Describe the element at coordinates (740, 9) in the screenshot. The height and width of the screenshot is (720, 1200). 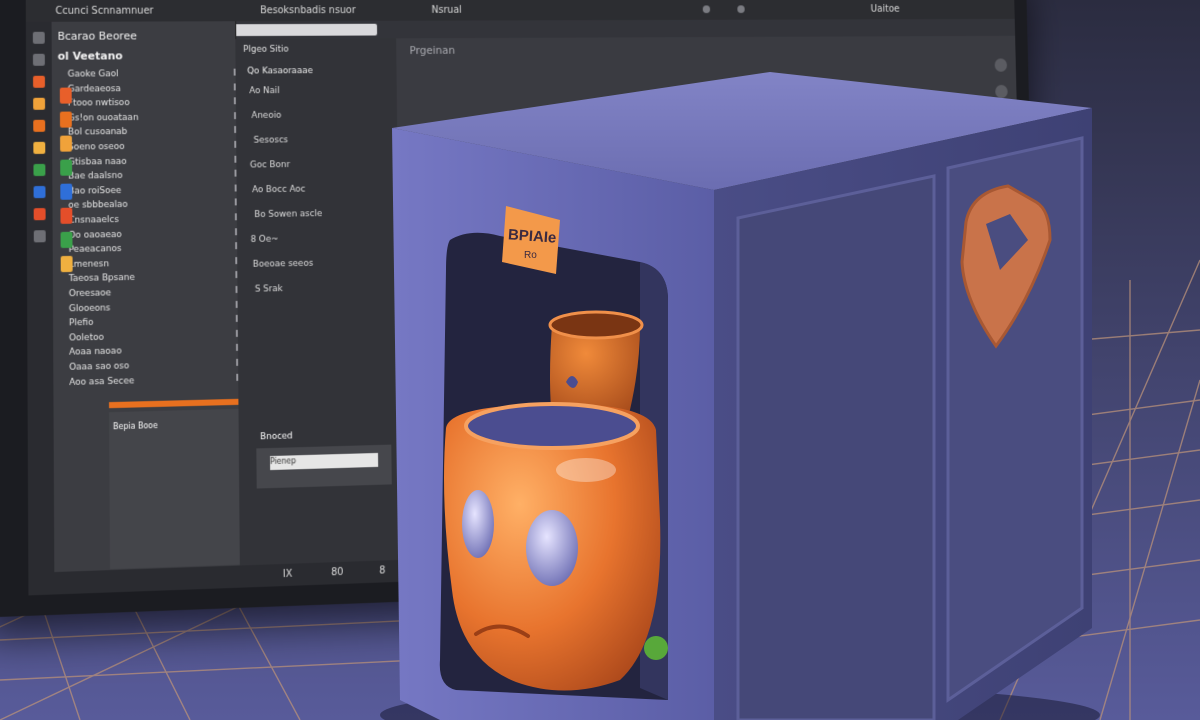
I see `settings-icon` at that location.